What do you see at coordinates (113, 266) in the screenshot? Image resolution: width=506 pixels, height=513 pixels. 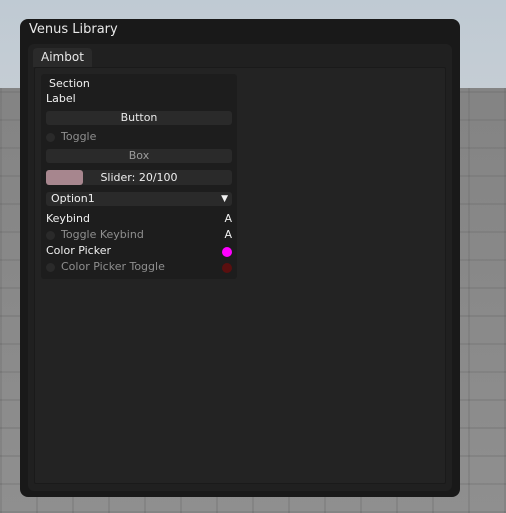 I see `color-picker-toggle-label: Color Picker Toggle` at bounding box center [113, 266].